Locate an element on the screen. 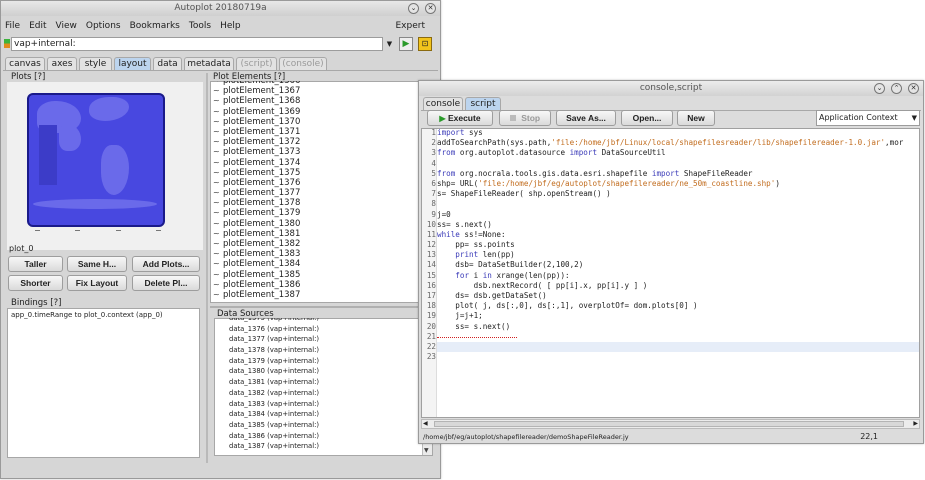  data-source-item: data_1384 (vap+internal:) is located at coordinates (317, 414).